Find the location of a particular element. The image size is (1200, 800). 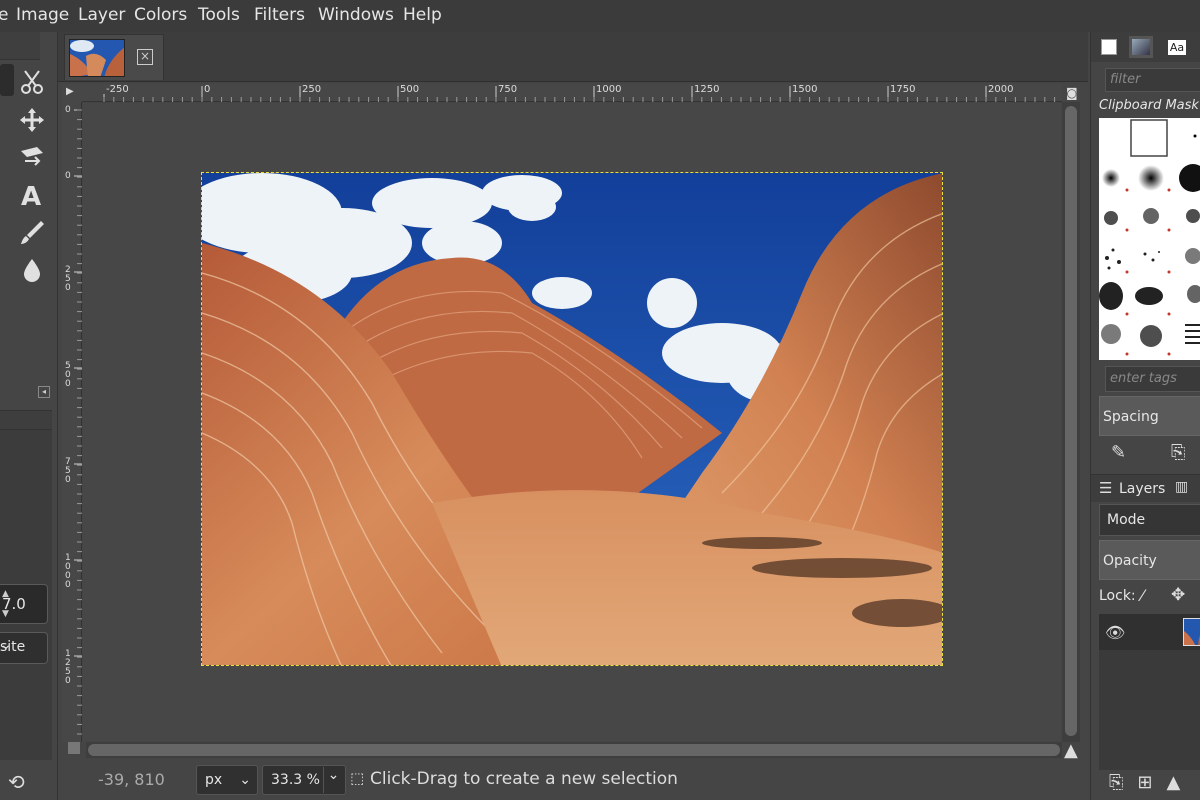

filter-placeholder: filter is located at coordinates (1125, 79).